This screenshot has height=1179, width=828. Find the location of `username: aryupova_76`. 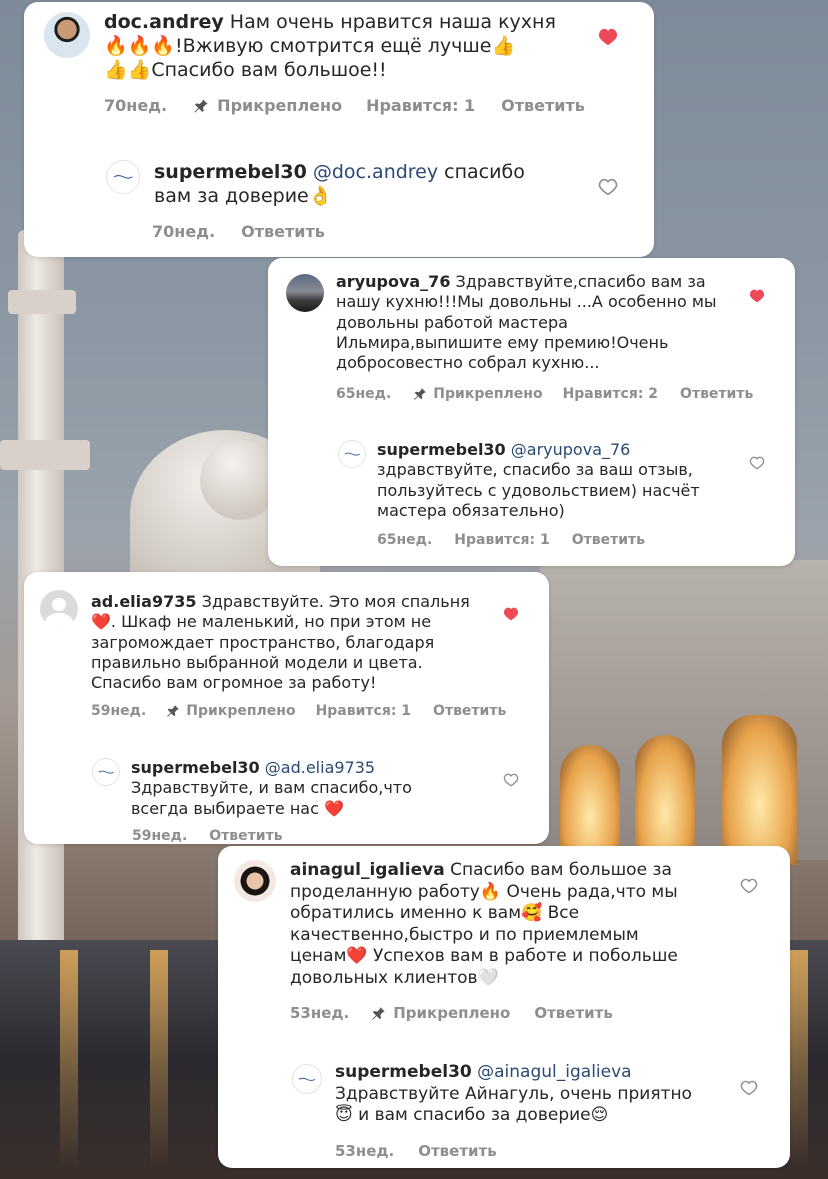

username: aryupova_76 is located at coordinates (393, 281).